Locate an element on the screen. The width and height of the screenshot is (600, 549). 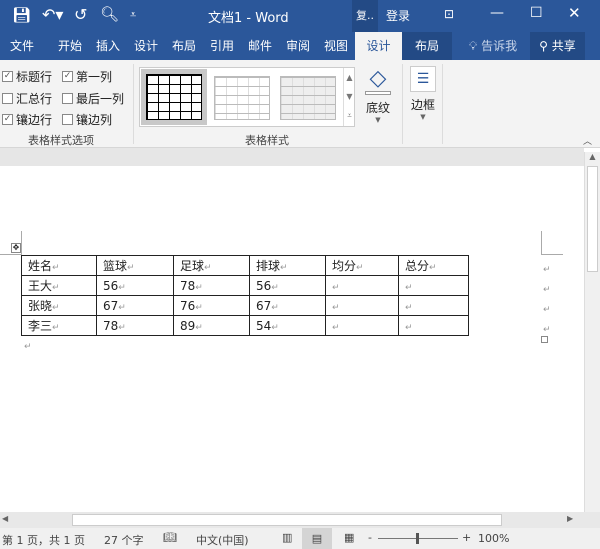
tab-insert: 插入 is located at coordinates (108, 46).